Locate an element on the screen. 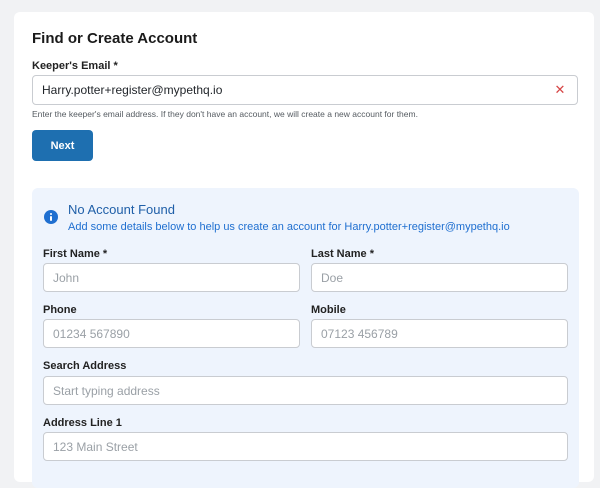  mobile-input: 07123 456789 is located at coordinates (439, 333).